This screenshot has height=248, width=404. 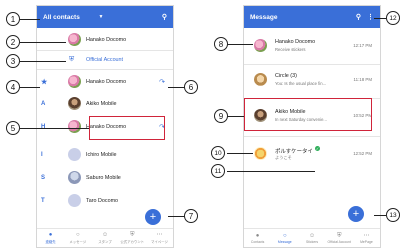 I want to click on callout-13: 13, so click(x=393, y=215).